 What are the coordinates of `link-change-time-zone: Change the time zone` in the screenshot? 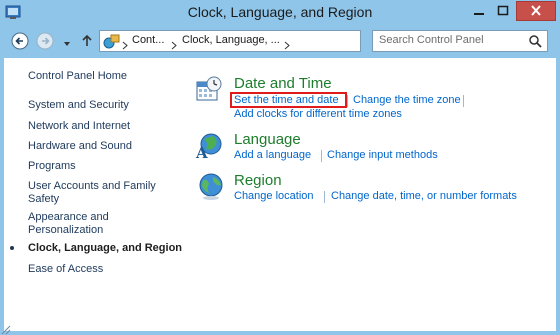 It's located at (407, 100).